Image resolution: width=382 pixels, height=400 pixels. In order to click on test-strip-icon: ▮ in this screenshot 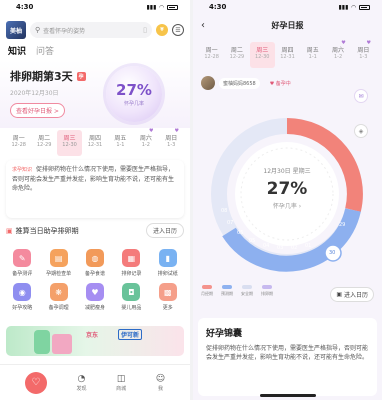, I will do `click(167, 258)`.